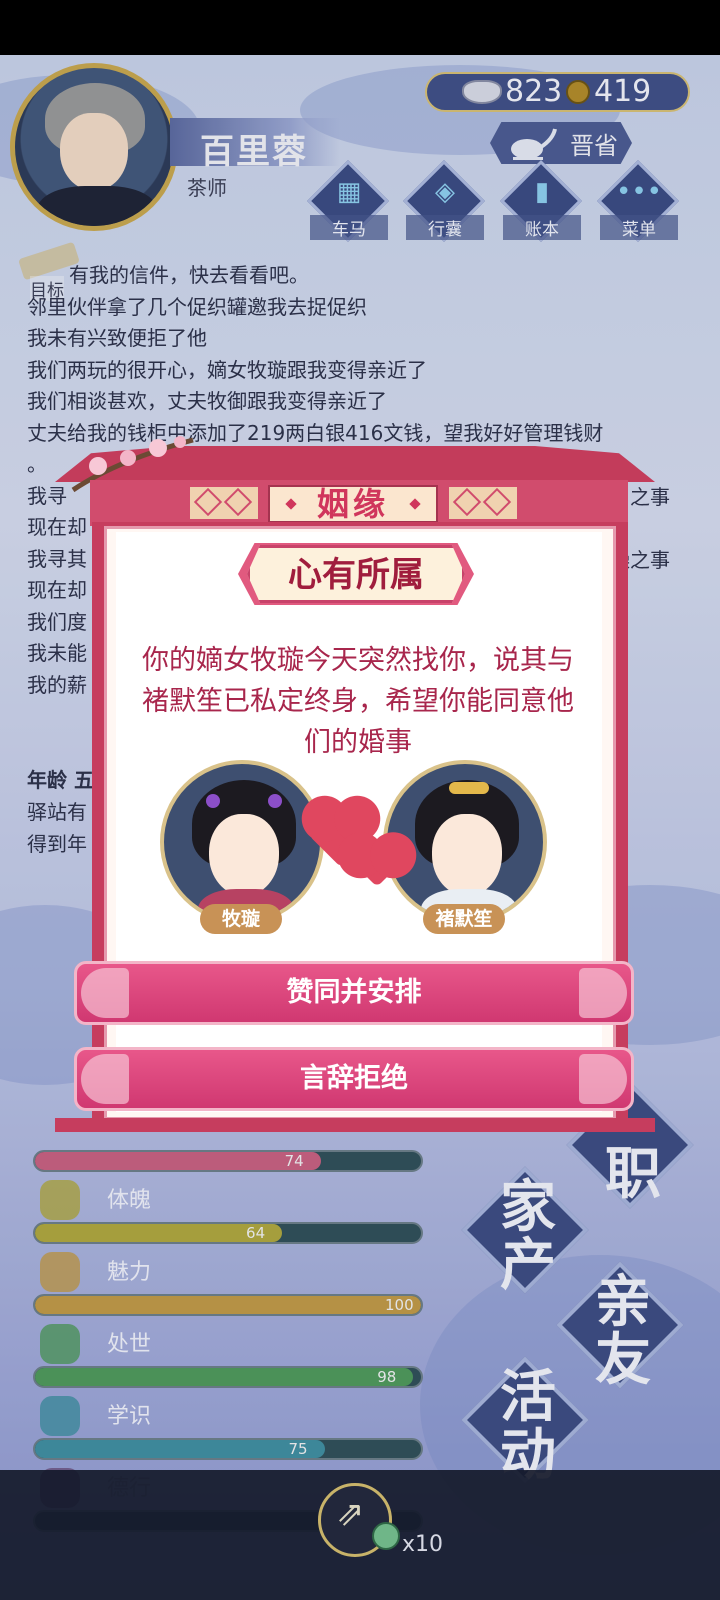 The width and height of the screenshot is (720, 1600). What do you see at coordinates (360, 27) in the screenshot?
I see `status-bar` at bounding box center [360, 27].